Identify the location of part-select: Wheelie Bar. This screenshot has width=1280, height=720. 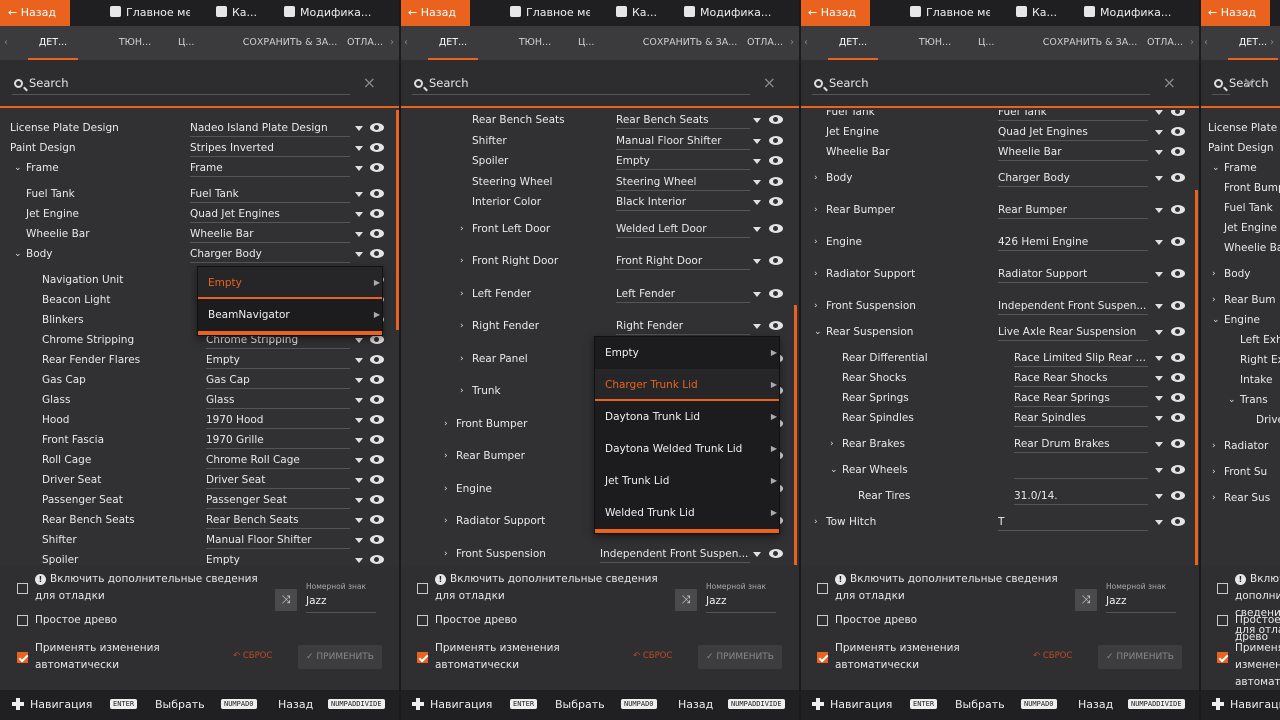
(1073, 151).